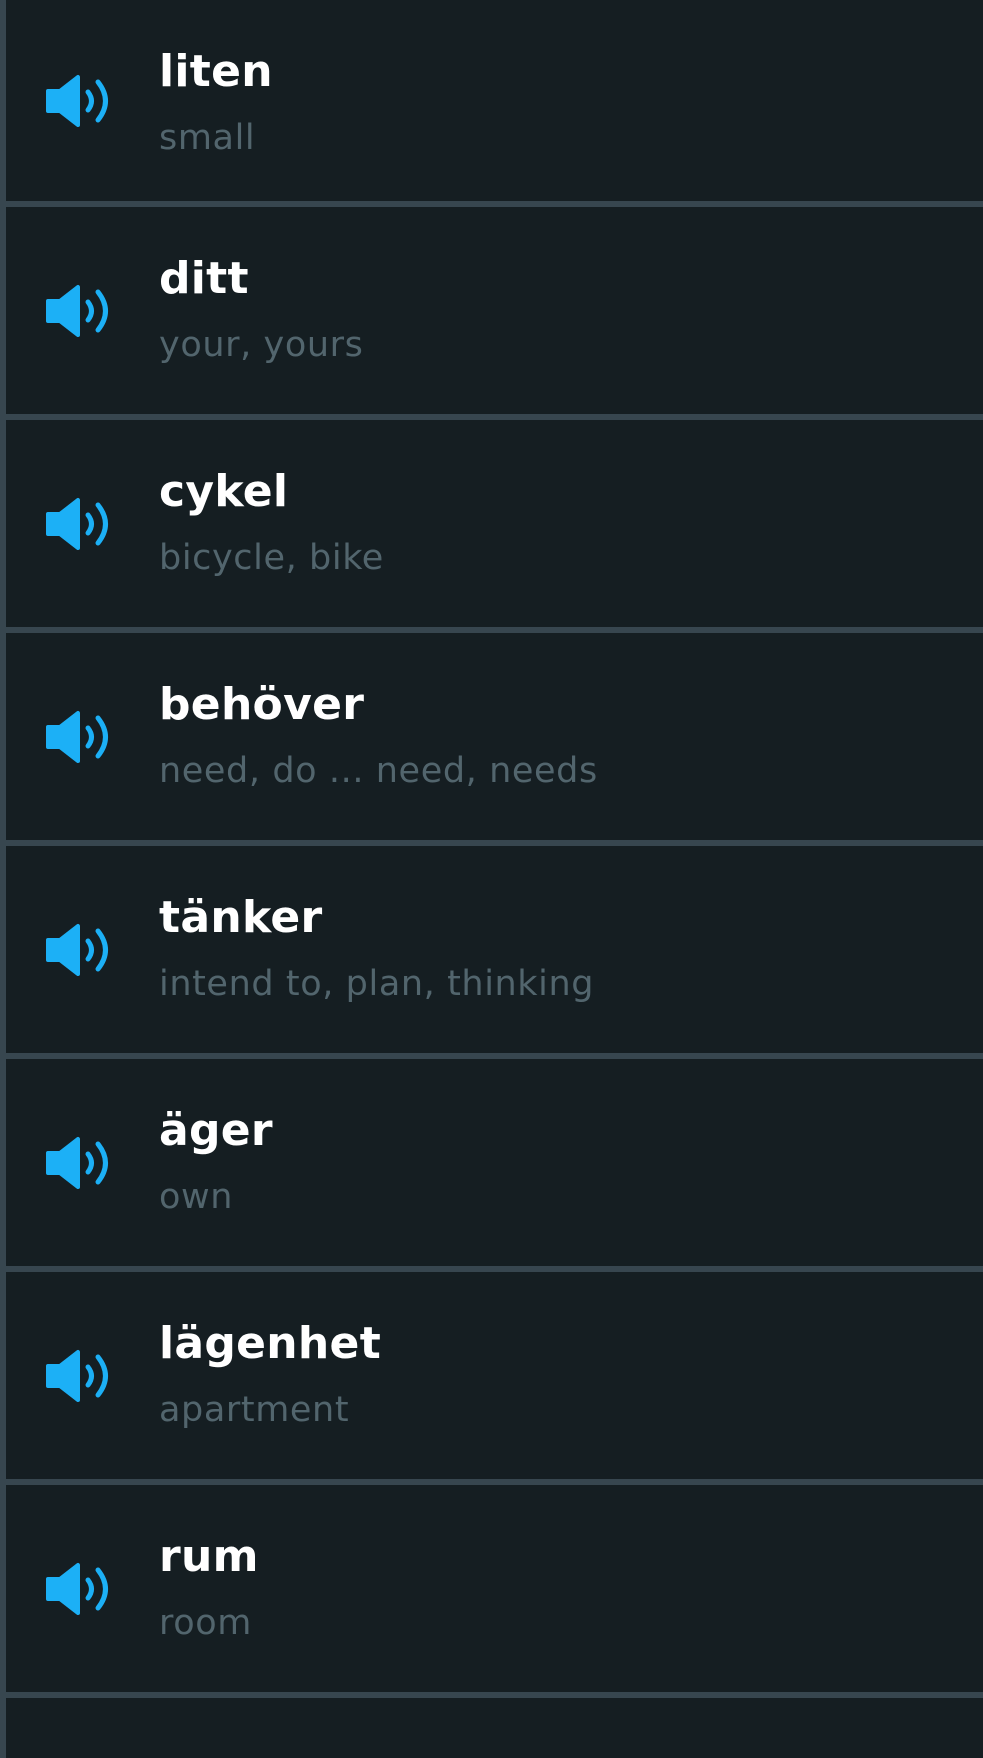 The height and width of the screenshot is (1758, 983). Describe the element at coordinates (494, 1591) in the screenshot. I see `word-row: rum room` at that location.